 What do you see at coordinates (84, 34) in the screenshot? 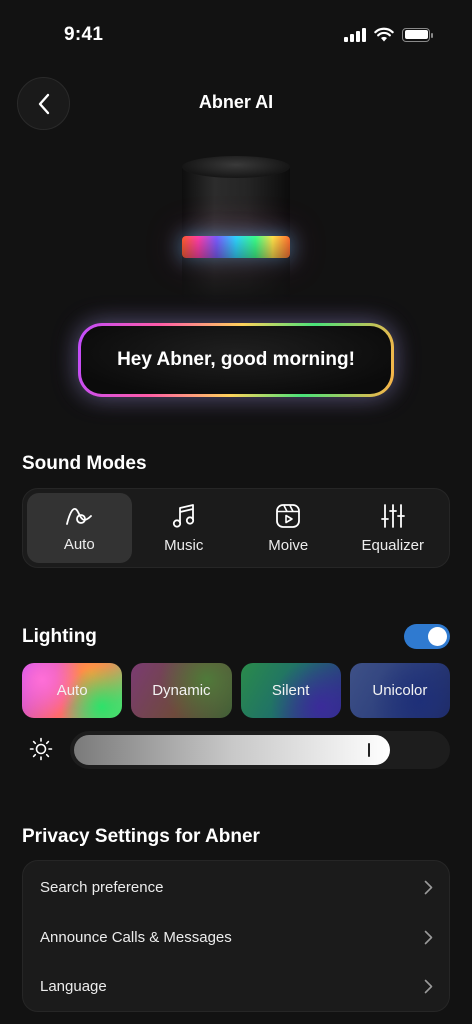
I see `status-time: 9:41` at bounding box center [84, 34].